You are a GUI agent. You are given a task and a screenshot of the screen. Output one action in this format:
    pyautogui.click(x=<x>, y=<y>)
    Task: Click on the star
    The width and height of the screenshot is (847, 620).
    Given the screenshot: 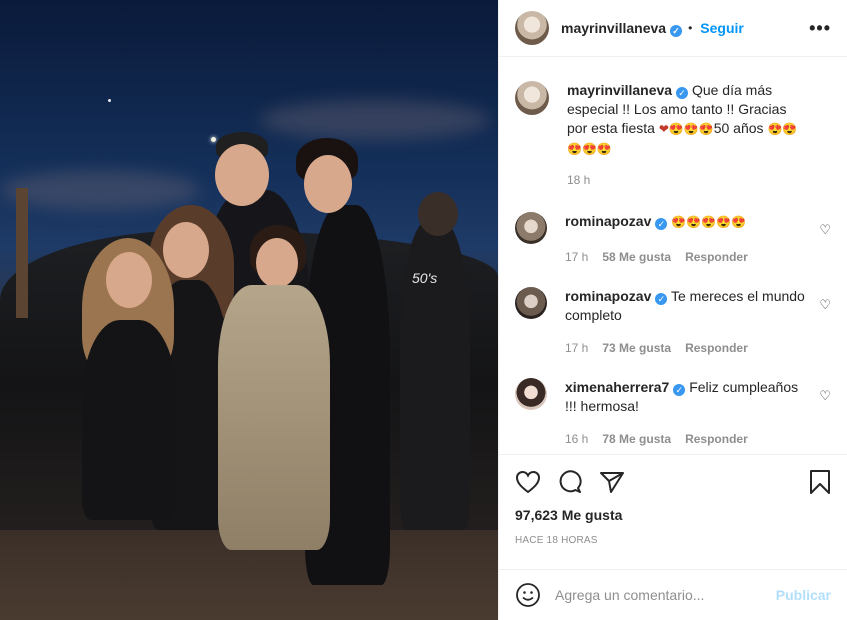 What is the action you would take?
    pyautogui.click(x=109, y=100)
    